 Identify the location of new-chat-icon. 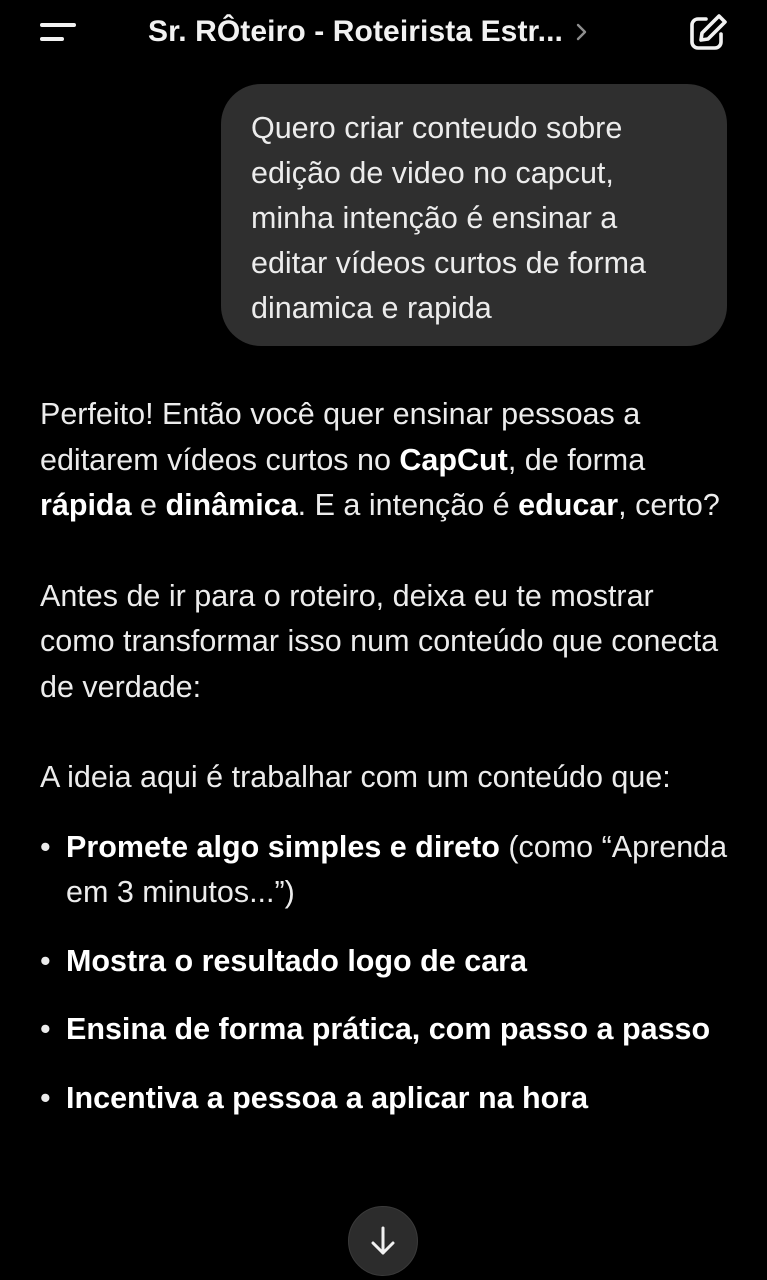
(708, 32).